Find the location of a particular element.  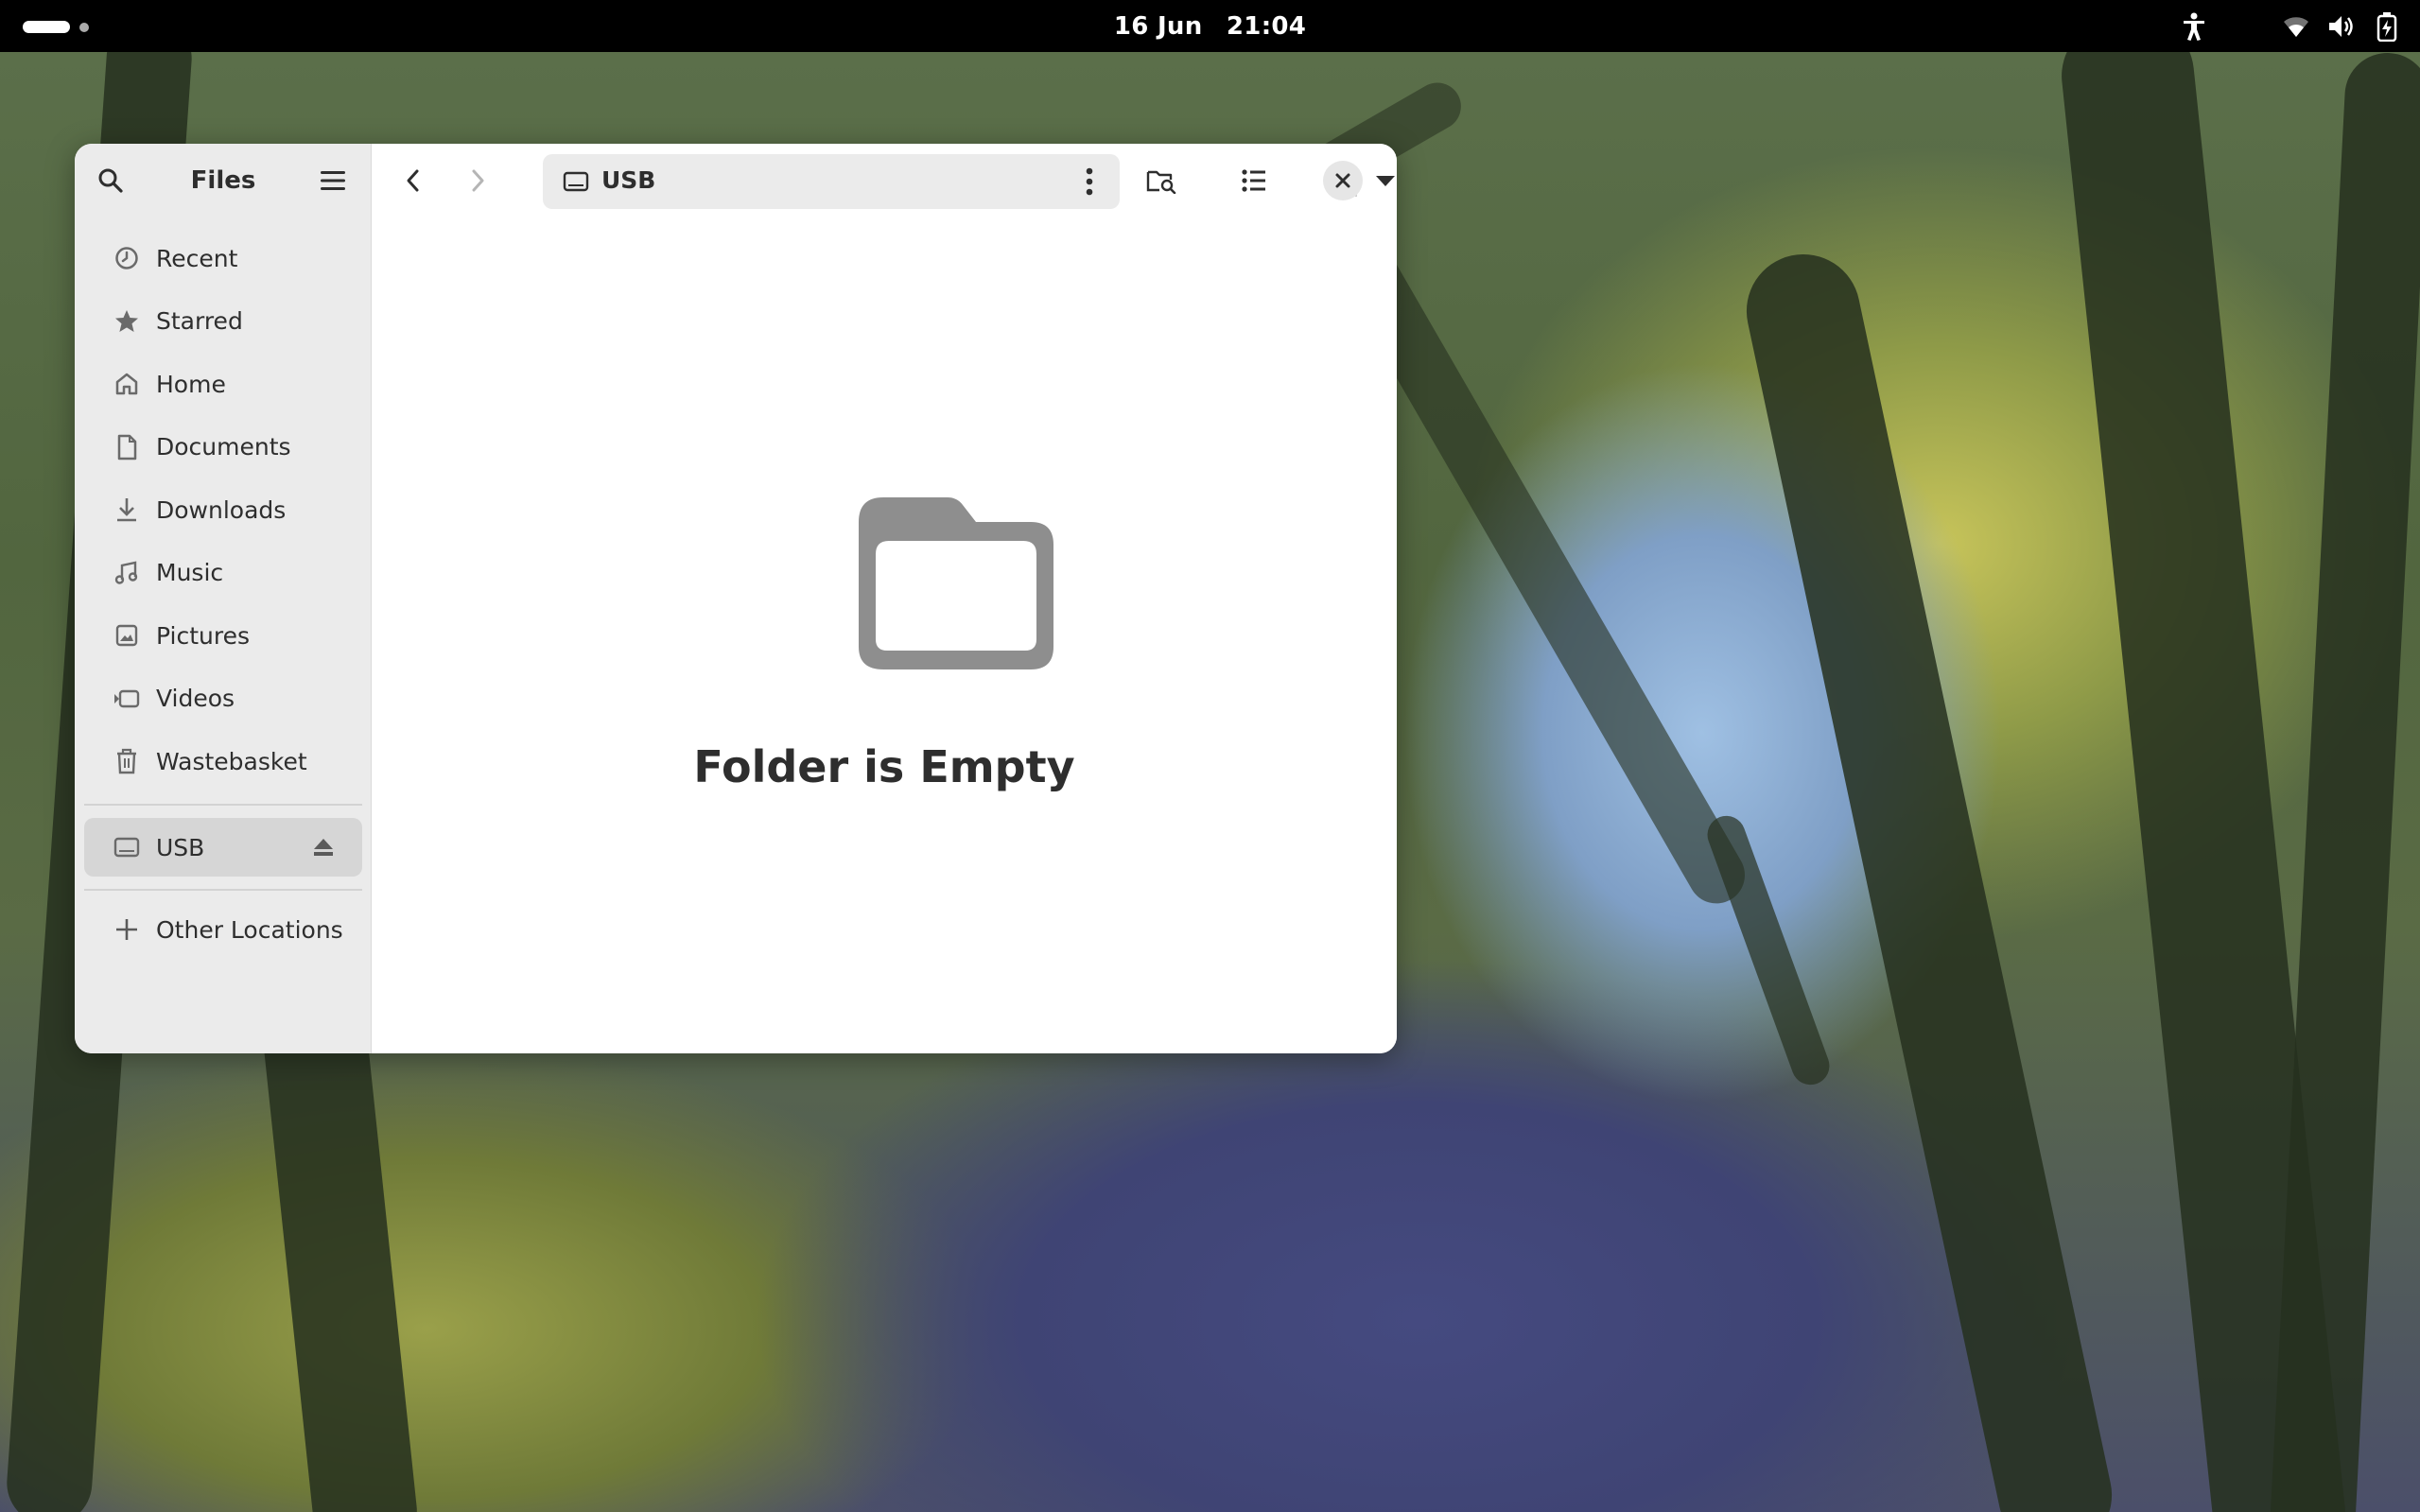

star-icon is located at coordinates (127, 321).